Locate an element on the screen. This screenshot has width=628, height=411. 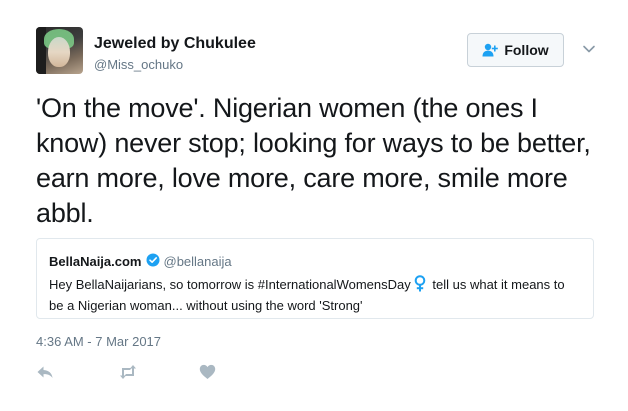
quoted-author-name: BellaNaija.com is located at coordinates (95, 261).